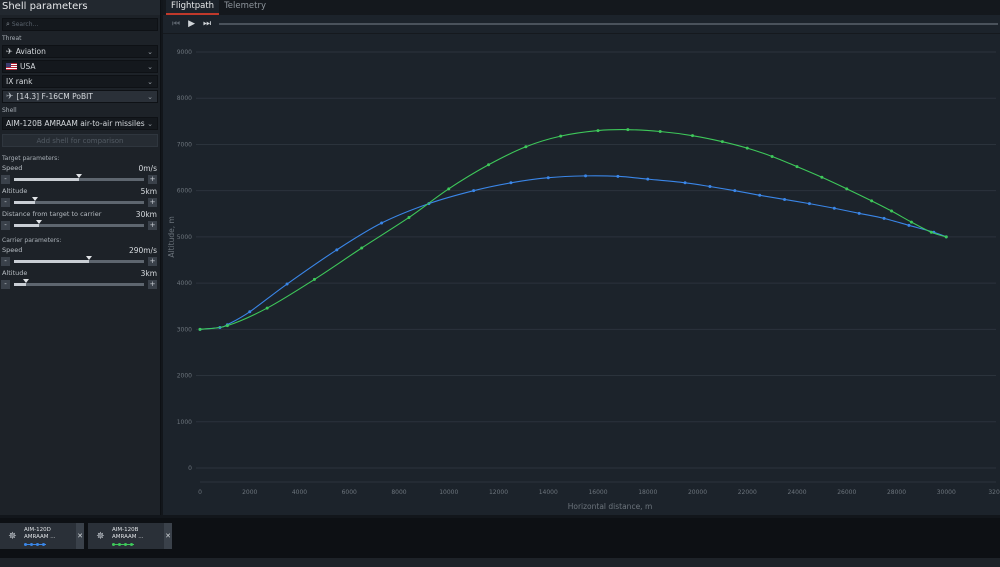 The width and height of the screenshot is (1000, 567). I want to click on playback-timeline, so click(608, 24).